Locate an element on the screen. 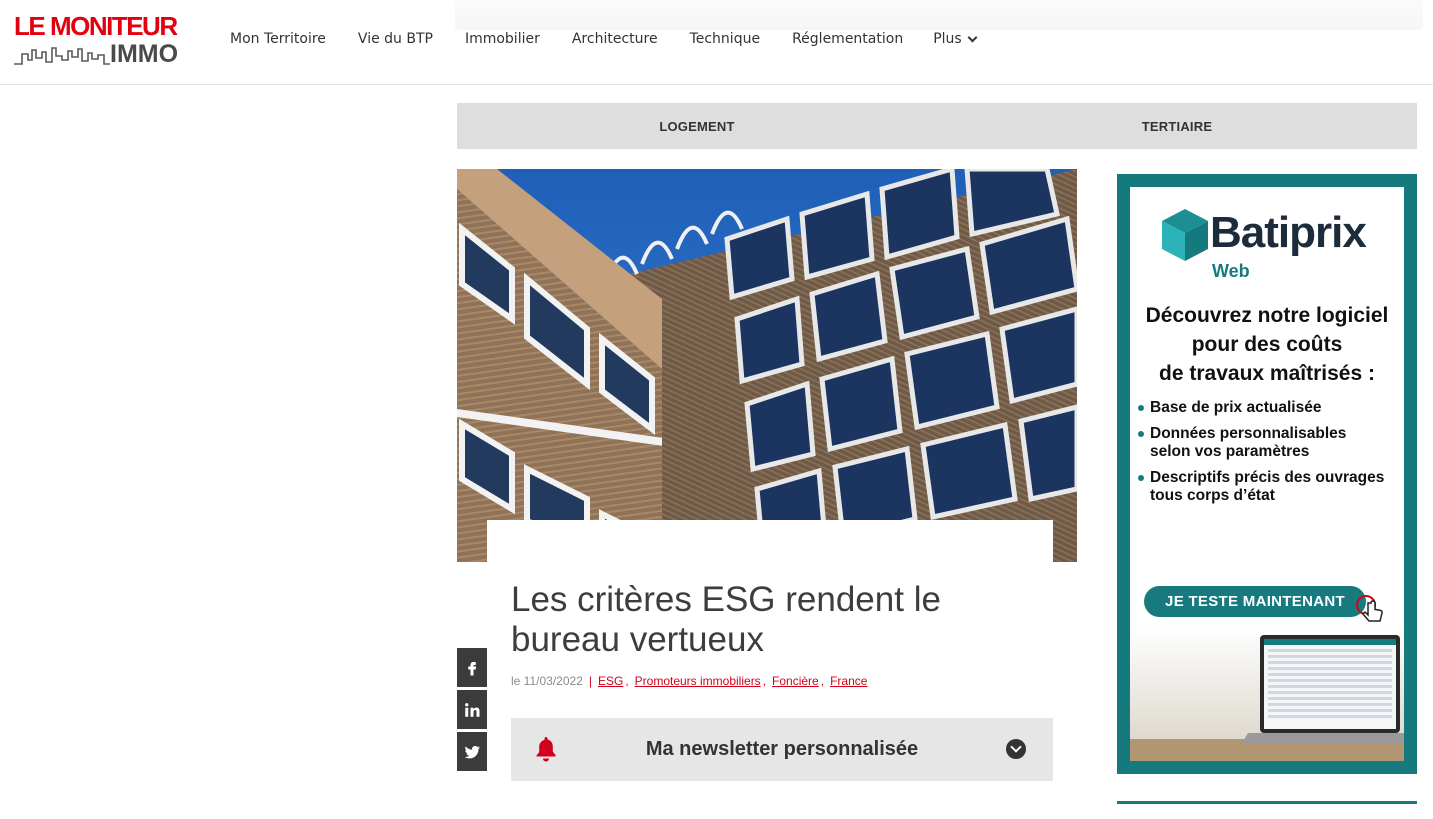 This screenshot has height=819, width=1433. skyline-icon is located at coordinates (62, 56).